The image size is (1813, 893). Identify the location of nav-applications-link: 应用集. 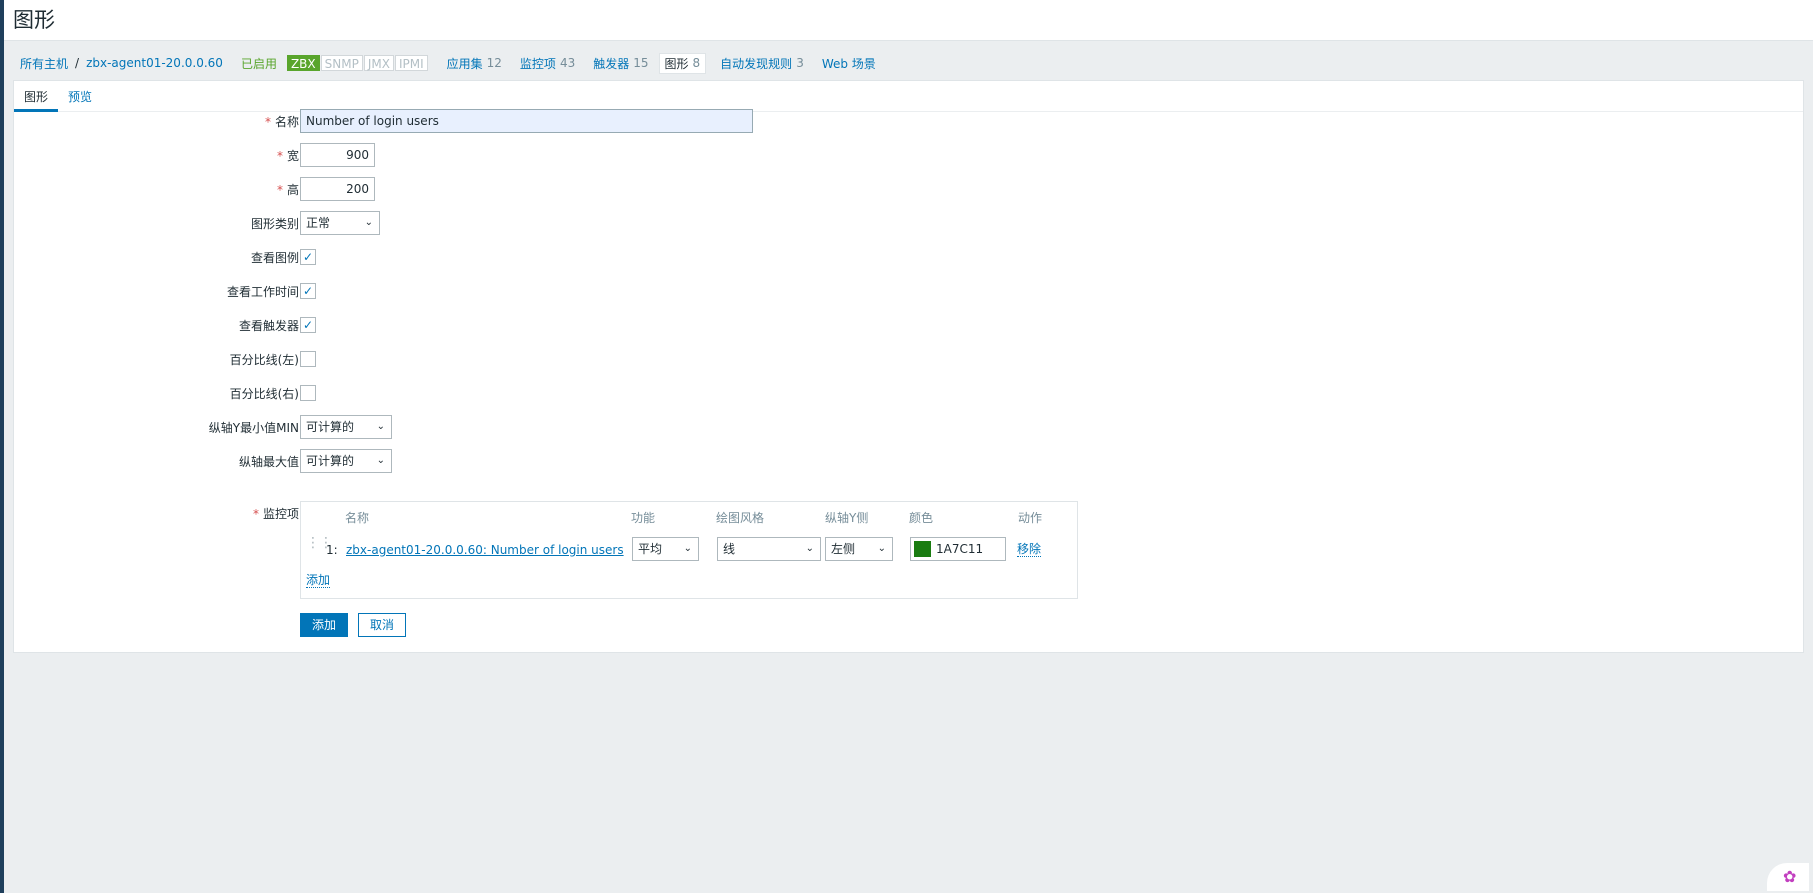
(465, 63).